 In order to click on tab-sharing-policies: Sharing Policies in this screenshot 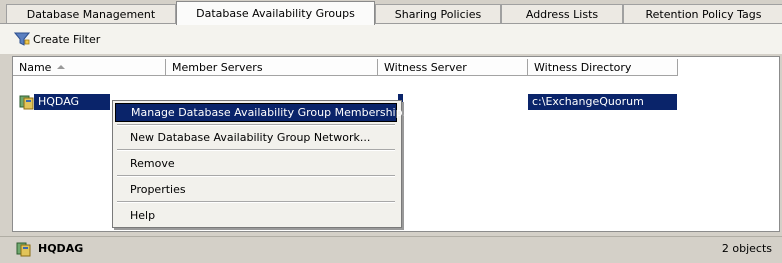, I will do `click(438, 14)`.